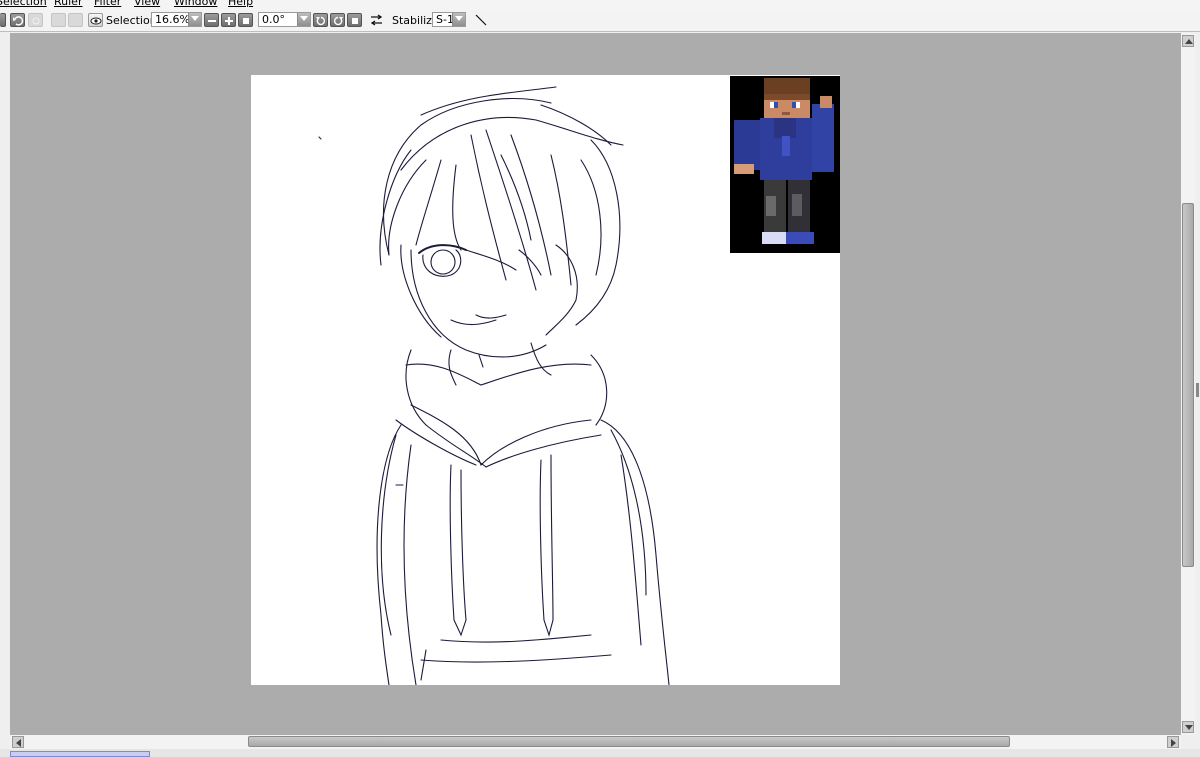 Image resolution: width=1200 pixels, height=757 pixels. I want to click on chevron-right-icon, so click(1173, 743).